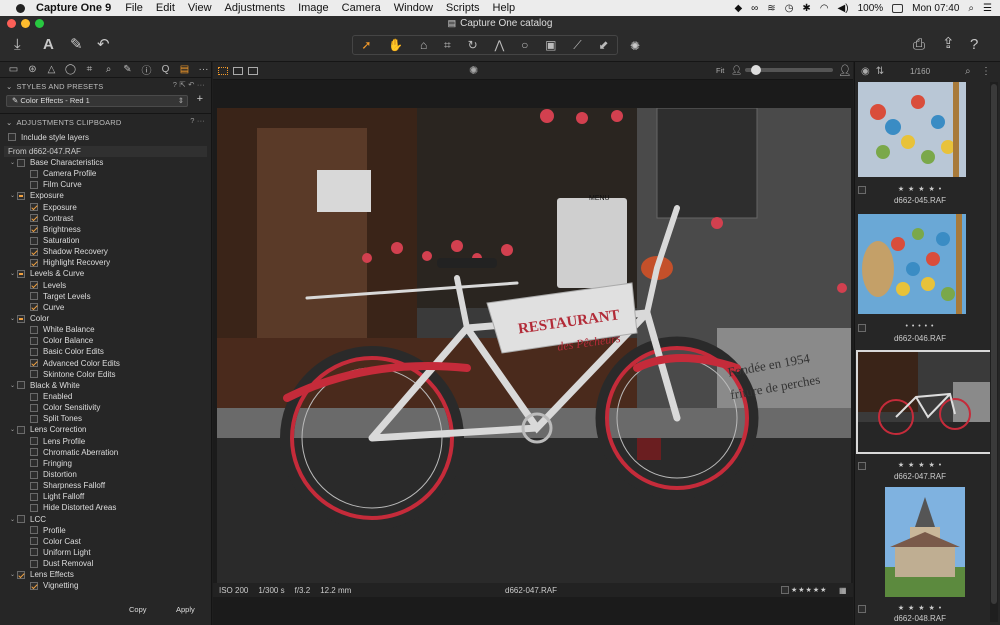  Describe the element at coordinates (843, 590) in the screenshot. I see `color-tag-icon: ▦` at that location.